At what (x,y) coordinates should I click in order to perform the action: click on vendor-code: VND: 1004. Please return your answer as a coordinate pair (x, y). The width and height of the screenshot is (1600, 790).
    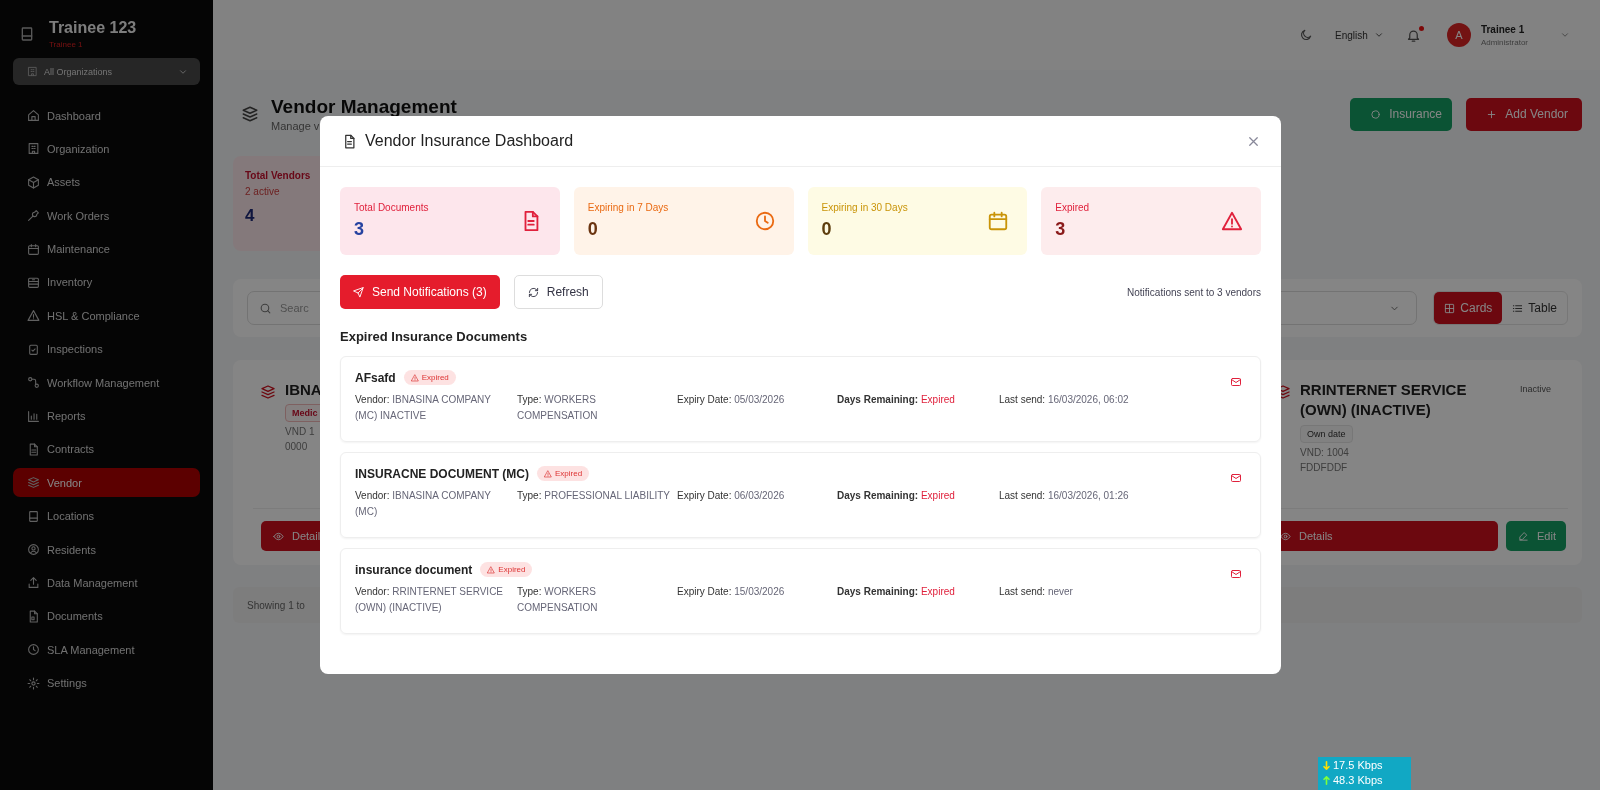
    Looking at the image, I should click on (1324, 452).